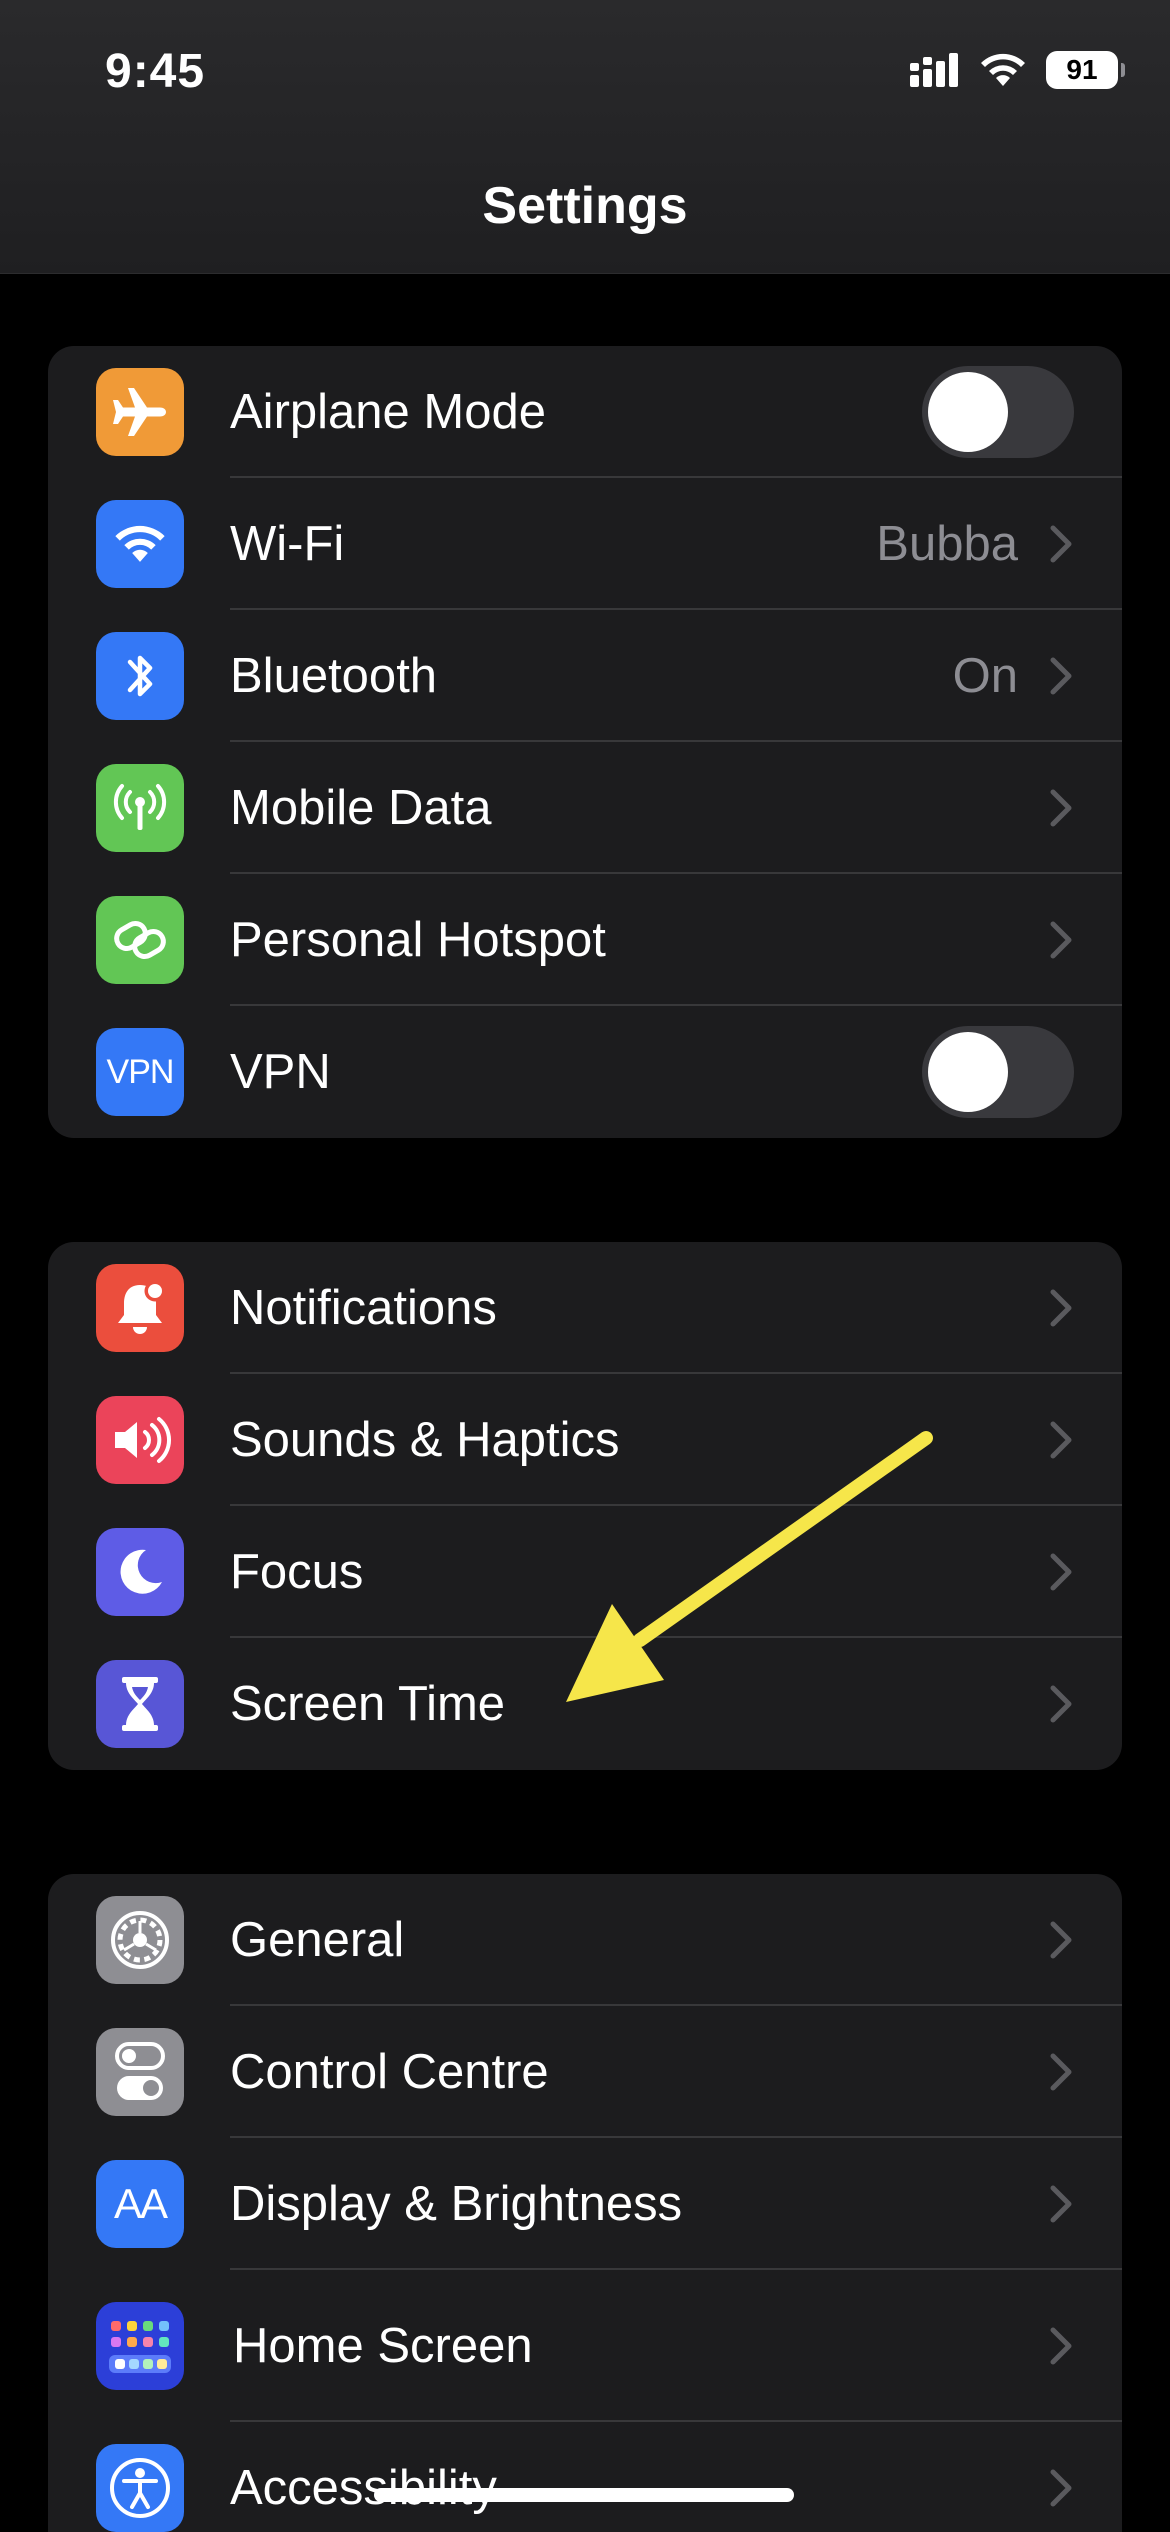  What do you see at coordinates (585, 2477) in the screenshot?
I see `settings-row-accessibility: Accessibility` at bounding box center [585, 2477].